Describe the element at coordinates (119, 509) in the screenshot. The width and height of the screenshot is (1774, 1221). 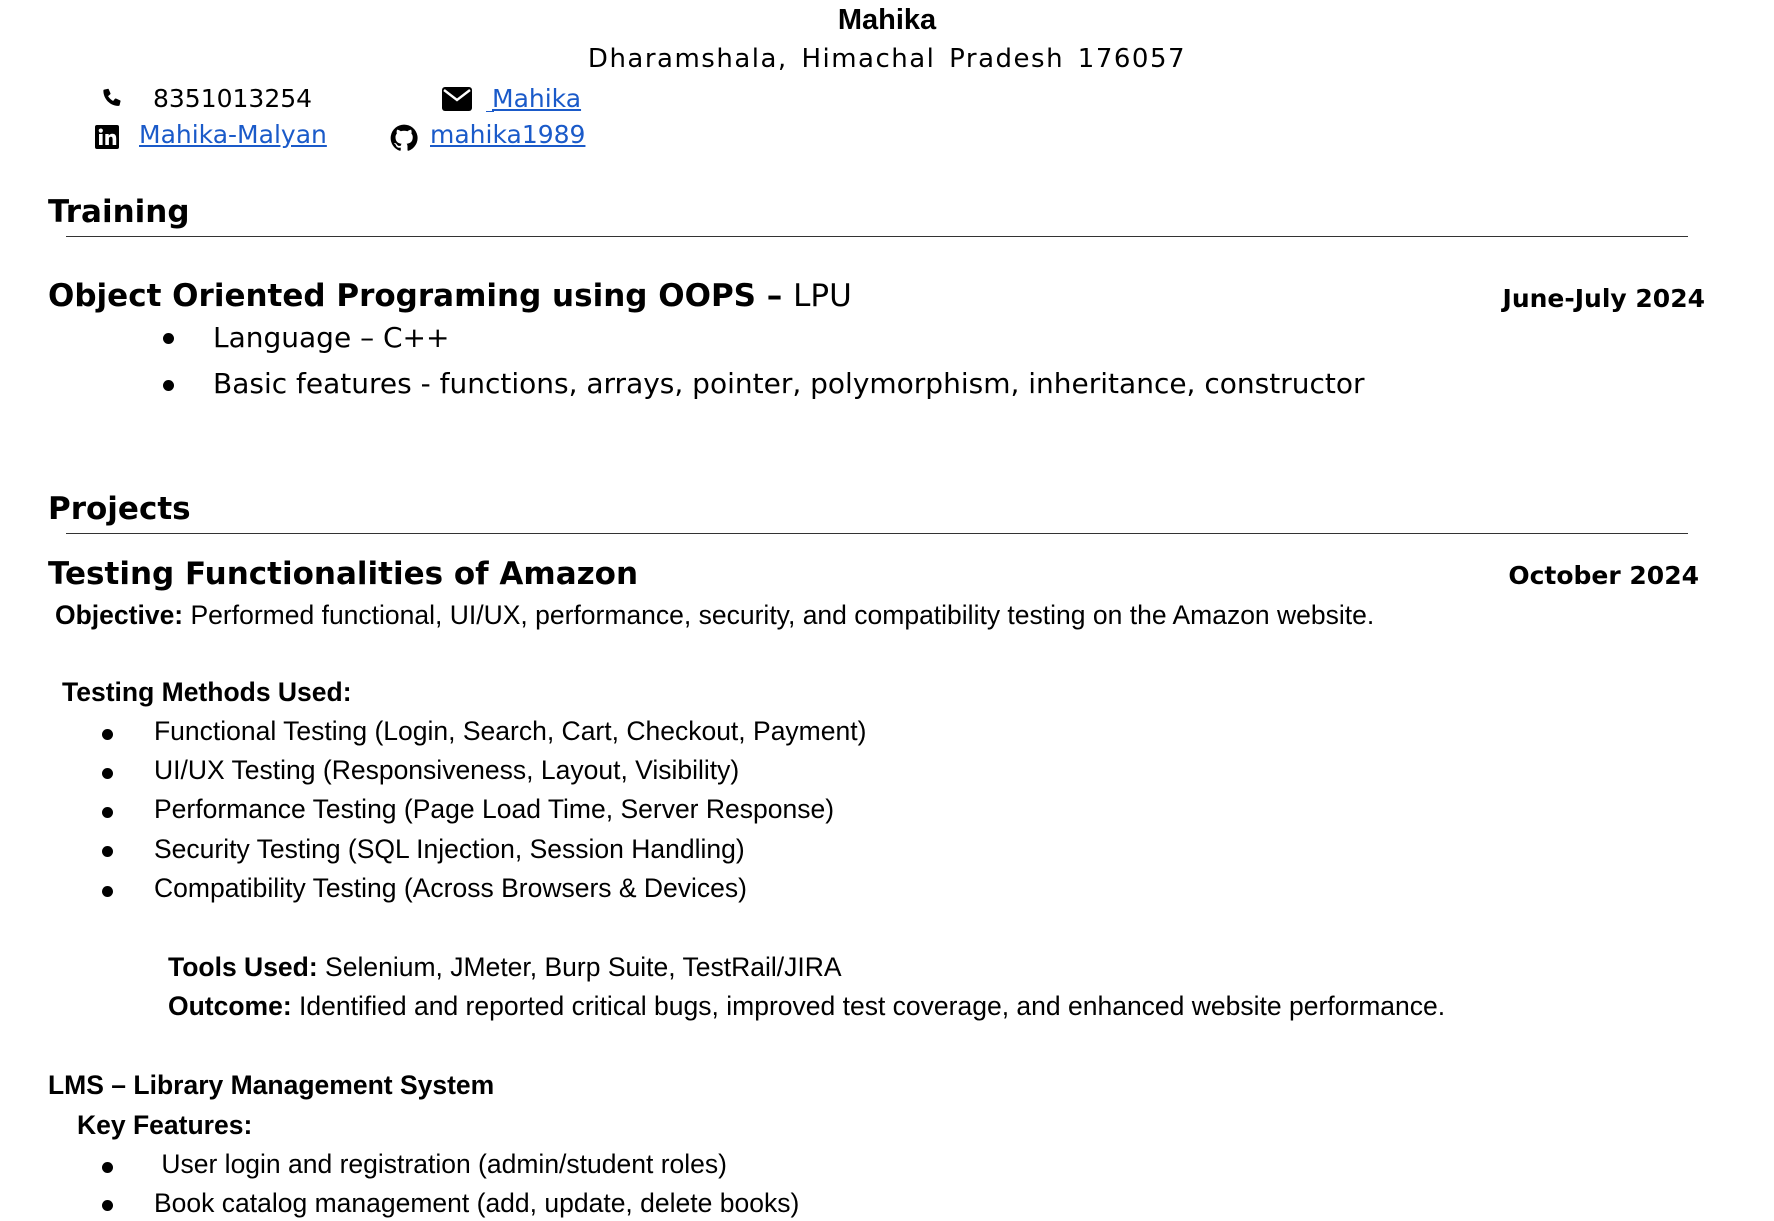
I see `projects-heading: Projects` at that location.